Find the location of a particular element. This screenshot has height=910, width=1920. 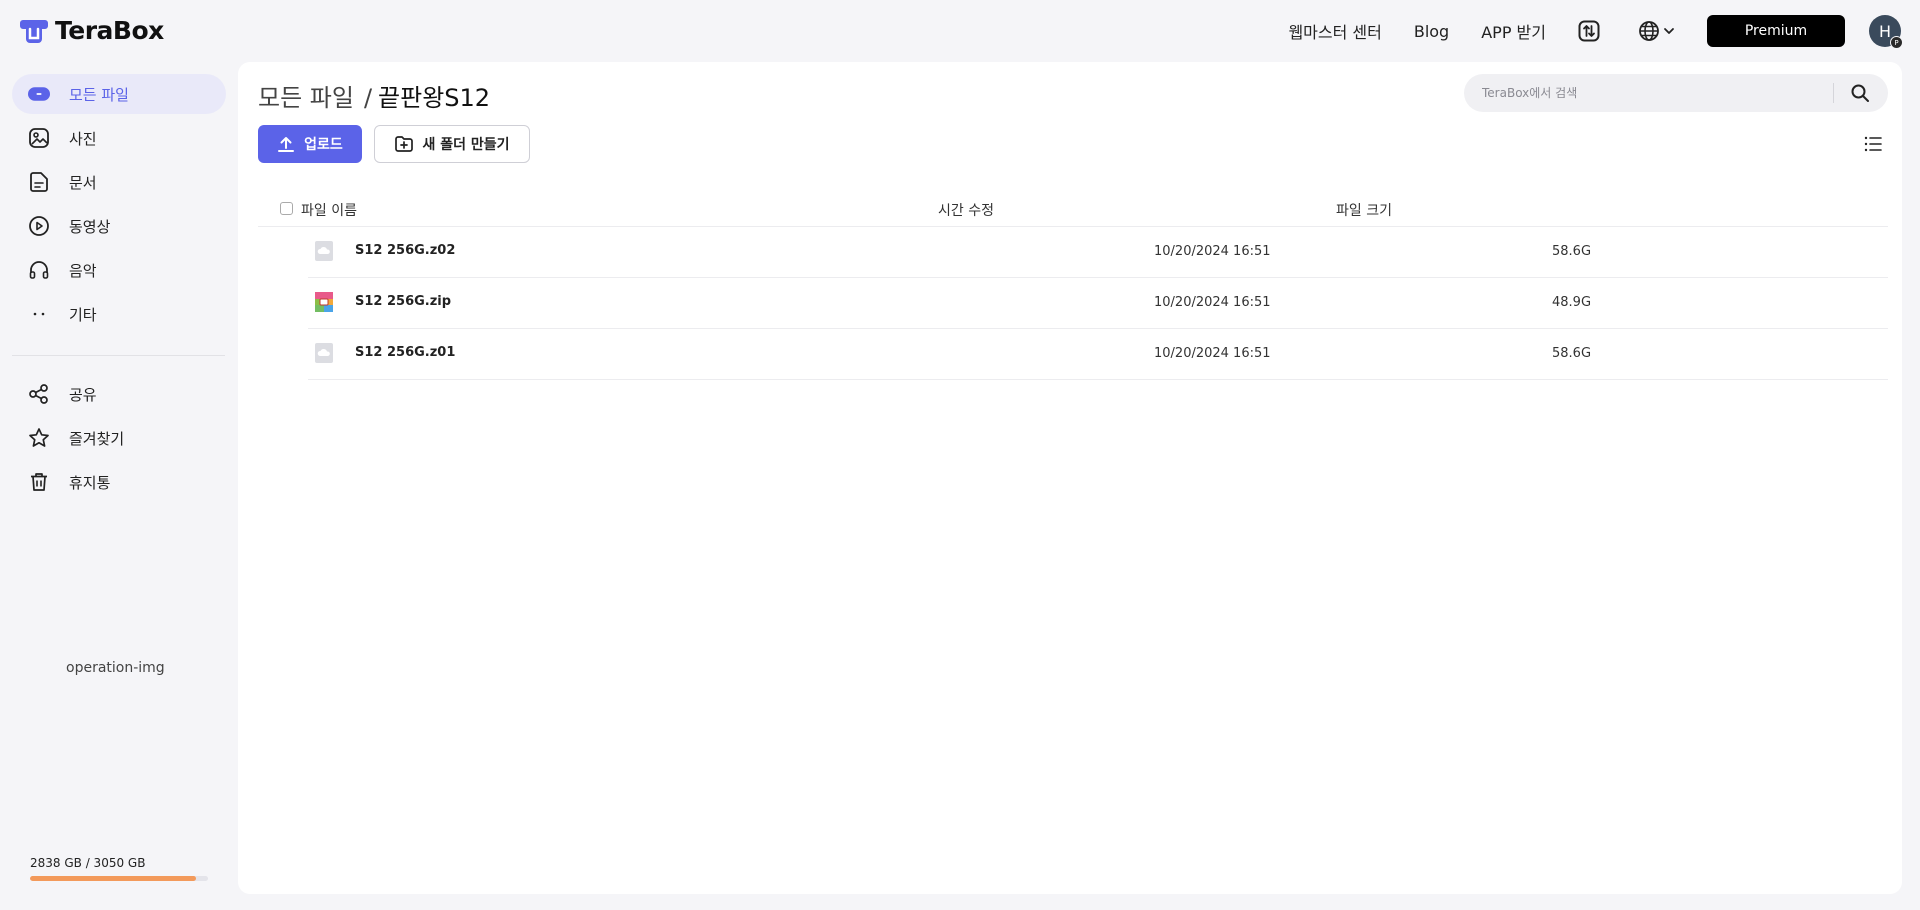

list-view-icon is located at coordinates (1873, 144).